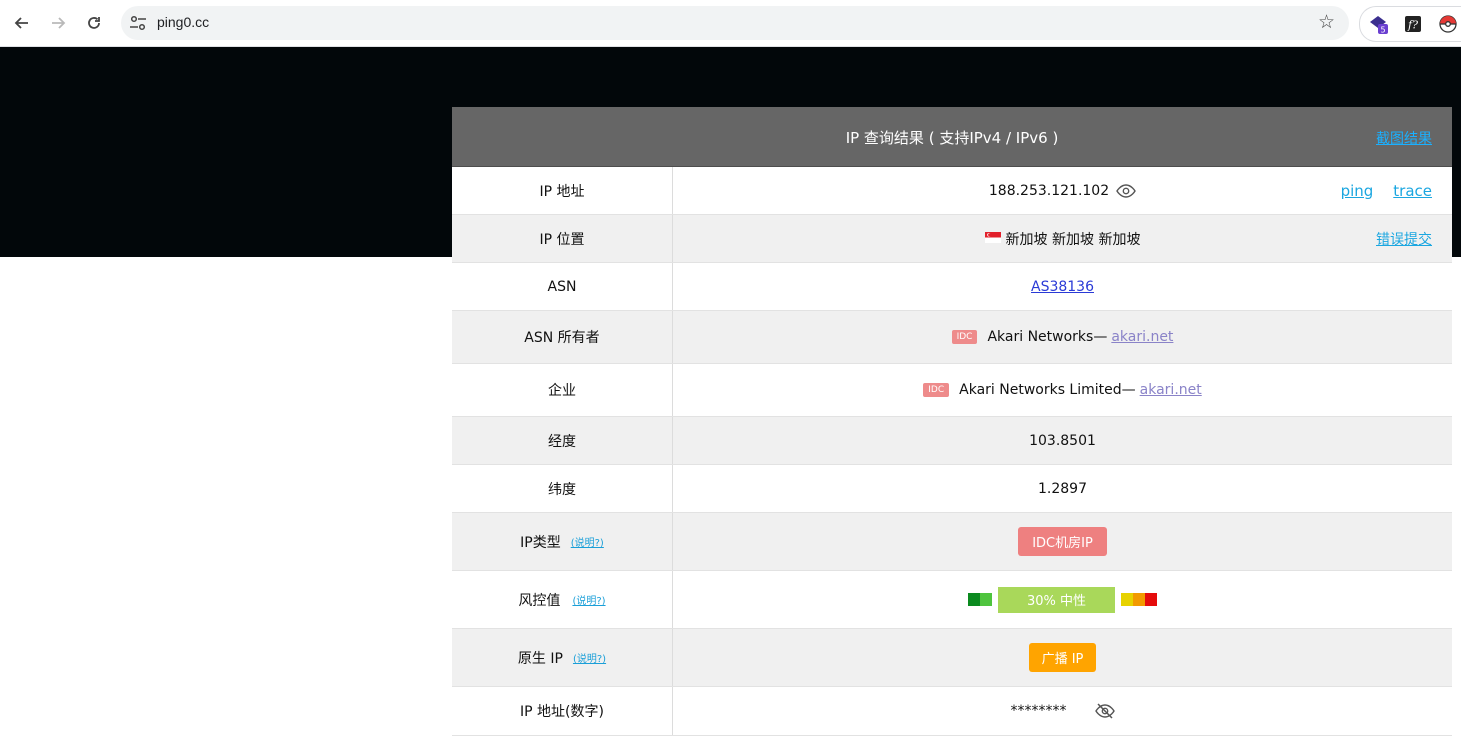 This screenshot has height=738, width=1461. I want to click on singapore-flag-icon, so click(992, 239).